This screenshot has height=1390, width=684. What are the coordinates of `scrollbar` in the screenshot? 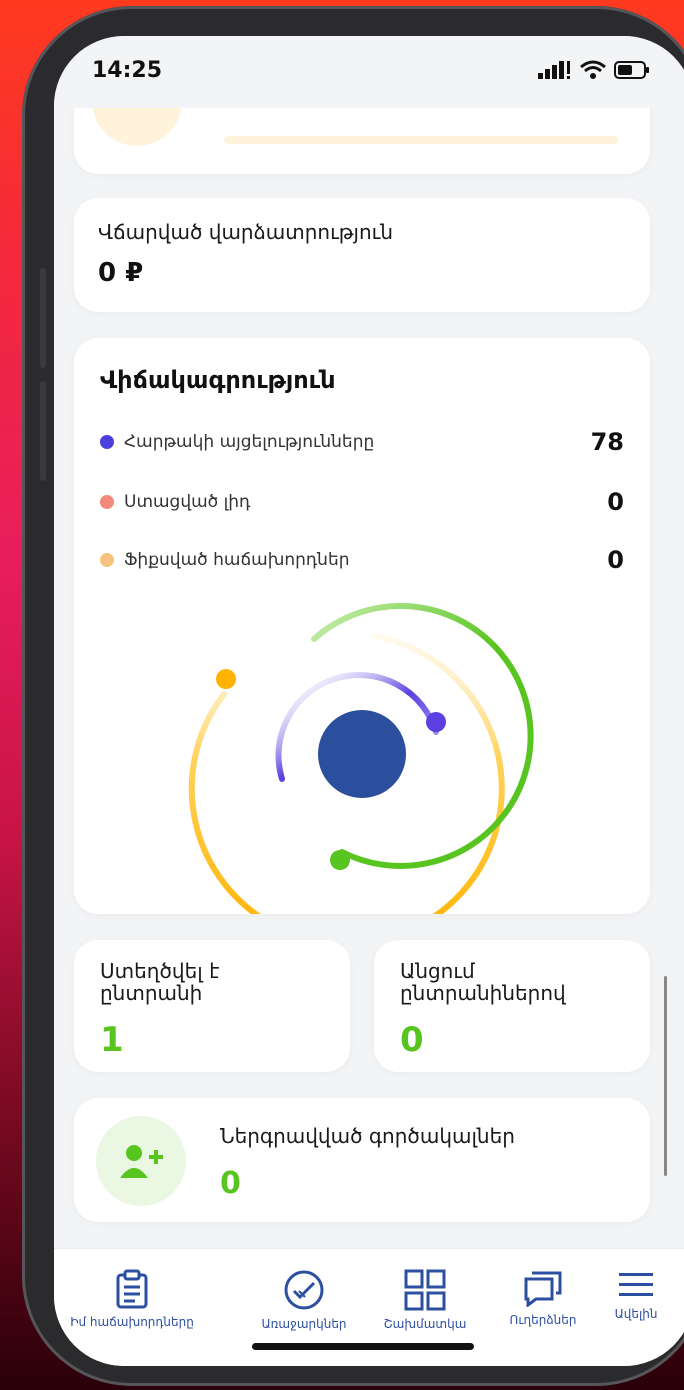 It's located at (665, 1076).